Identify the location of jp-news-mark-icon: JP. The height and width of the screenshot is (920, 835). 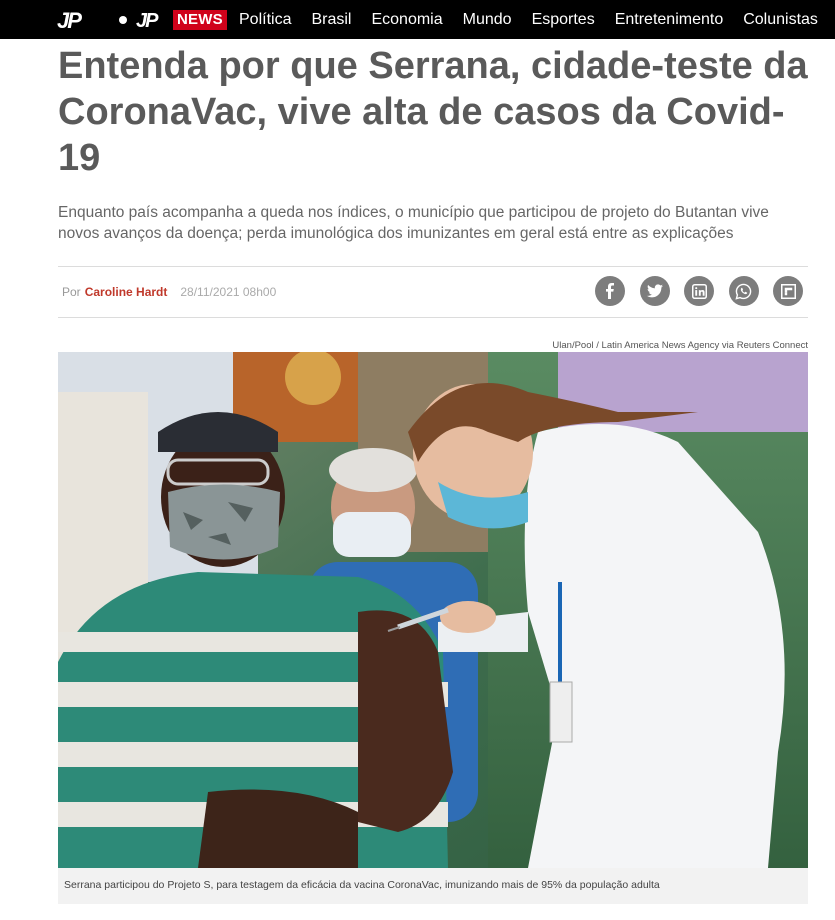
(148, 20).